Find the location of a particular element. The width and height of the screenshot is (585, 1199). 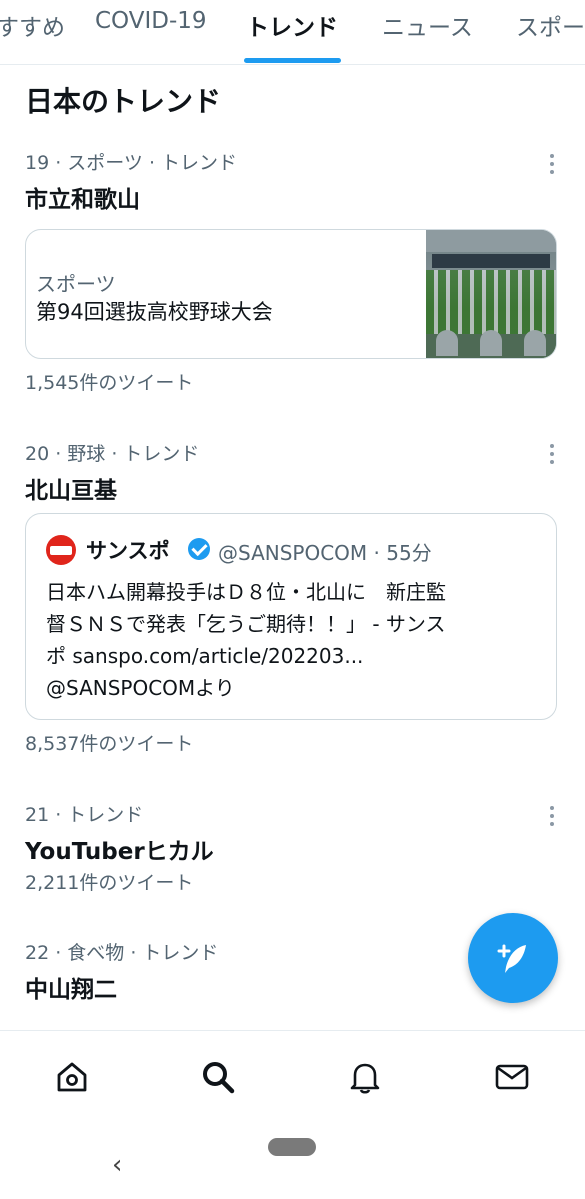

tab-covid19: COVID-19 is located at coordinates (151, 21).